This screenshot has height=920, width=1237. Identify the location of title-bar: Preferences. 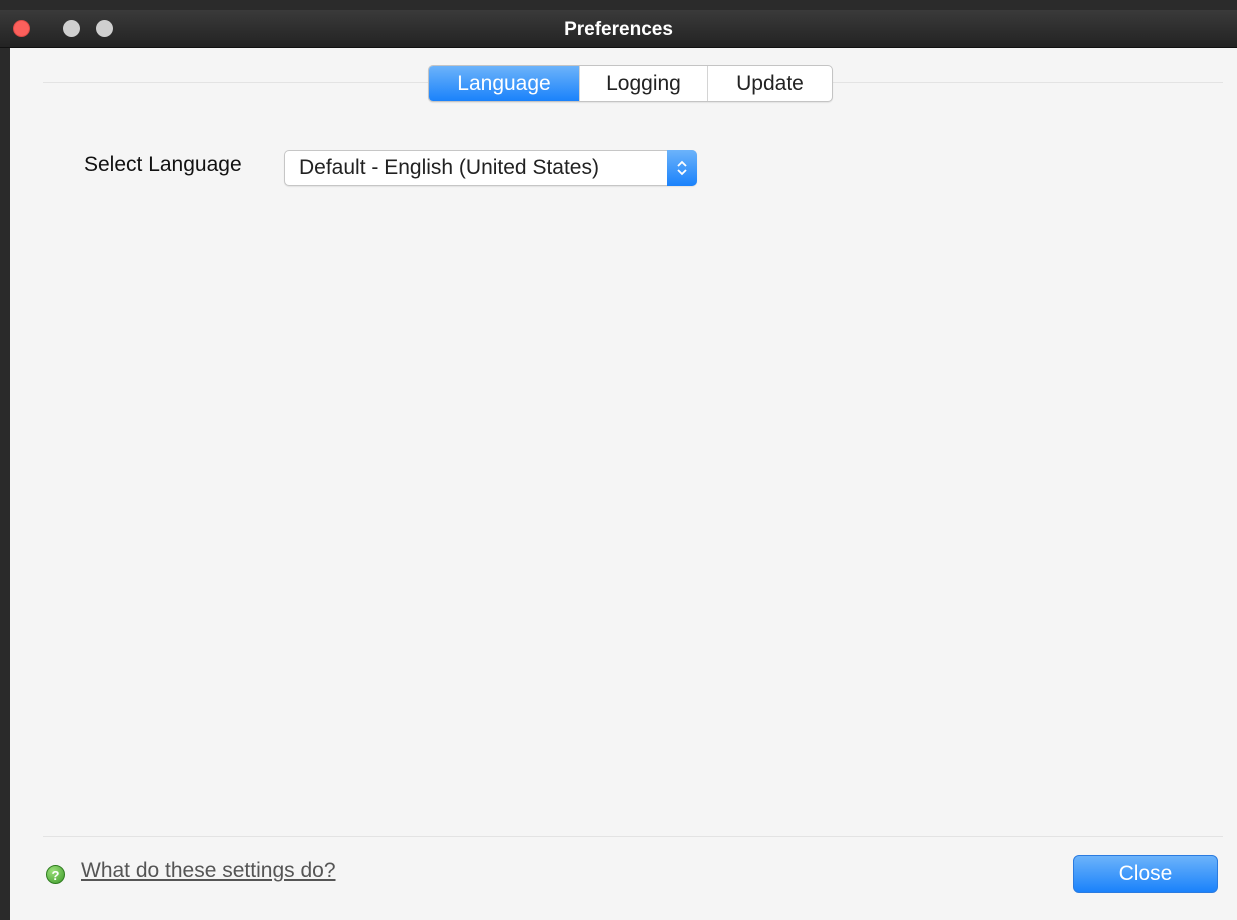
(618, 29).